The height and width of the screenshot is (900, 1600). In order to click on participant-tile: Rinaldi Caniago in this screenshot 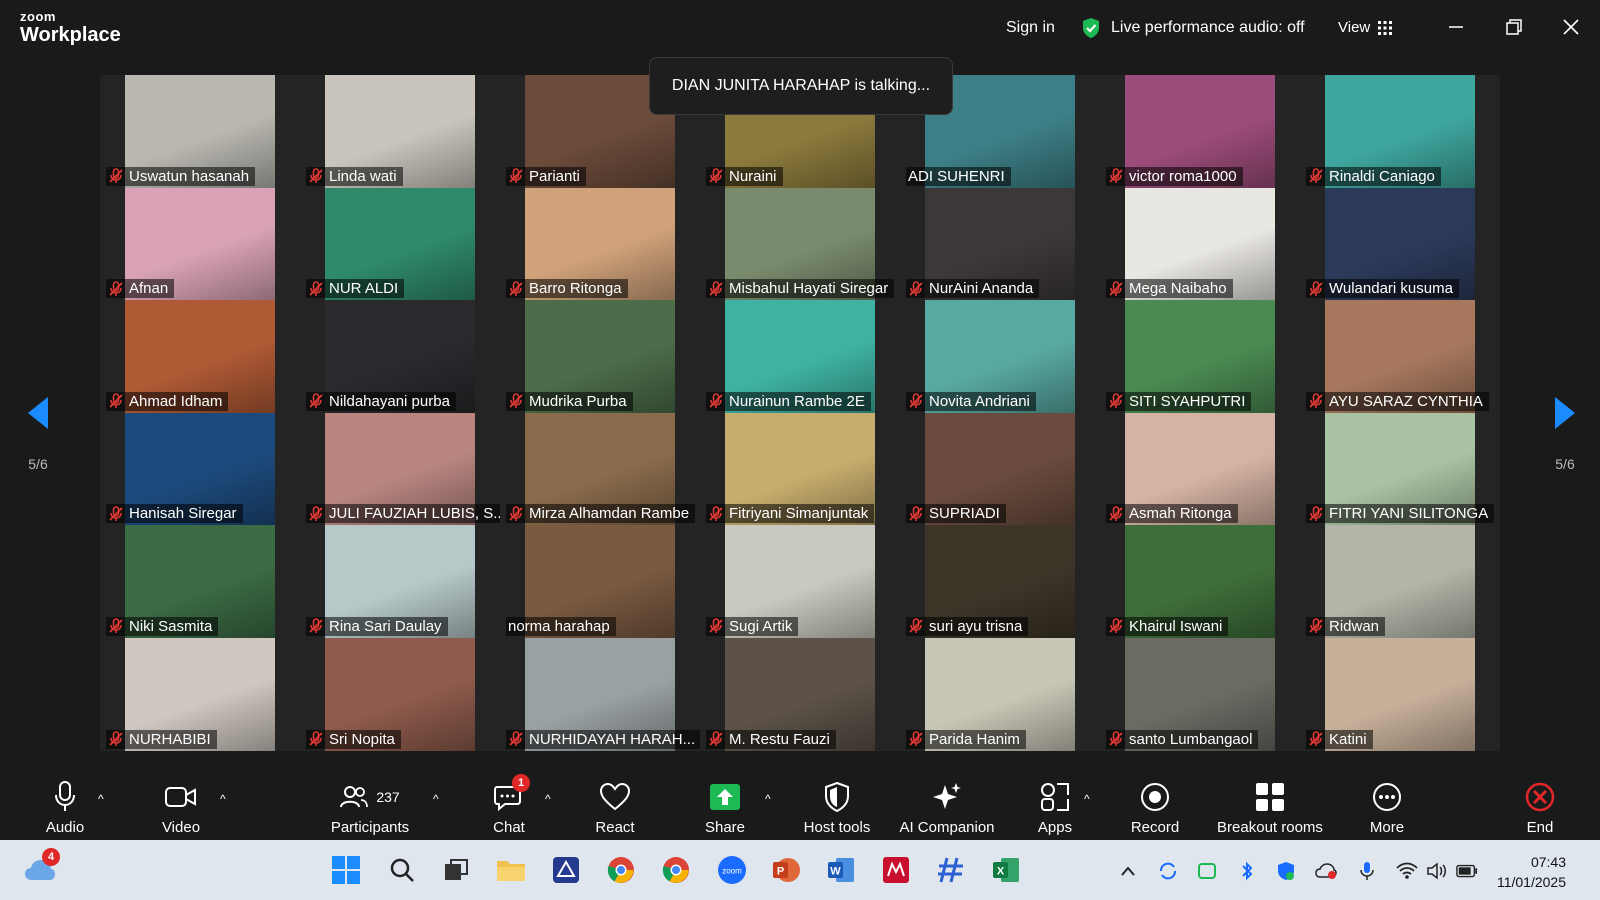, I will do `click(1400, 131)`.